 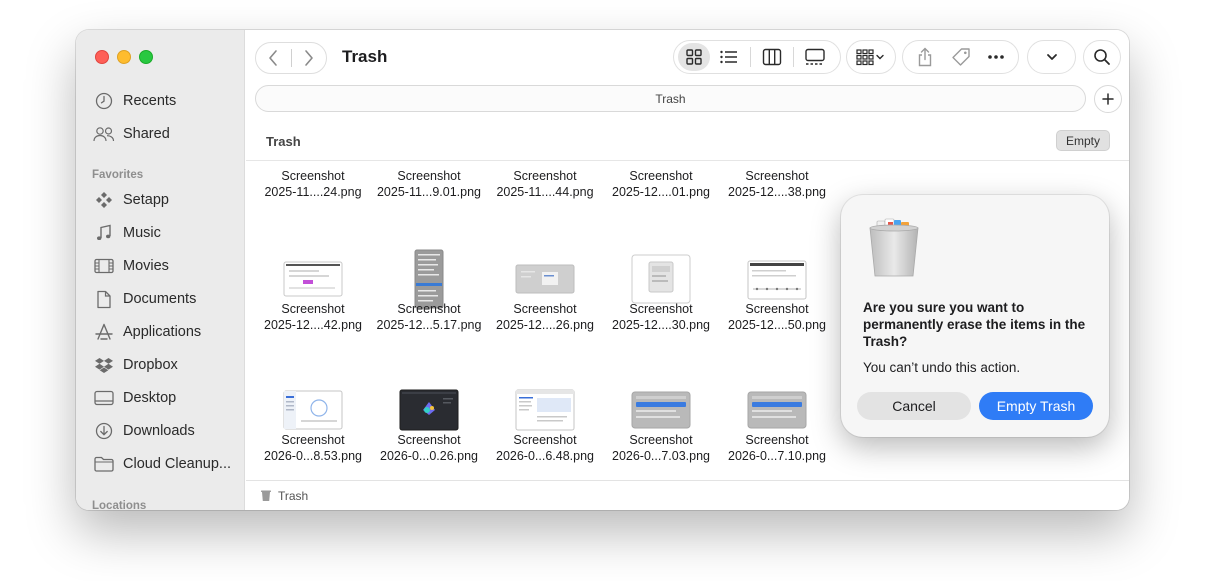 I want to click on actions-group, so click(x=960, y=57).